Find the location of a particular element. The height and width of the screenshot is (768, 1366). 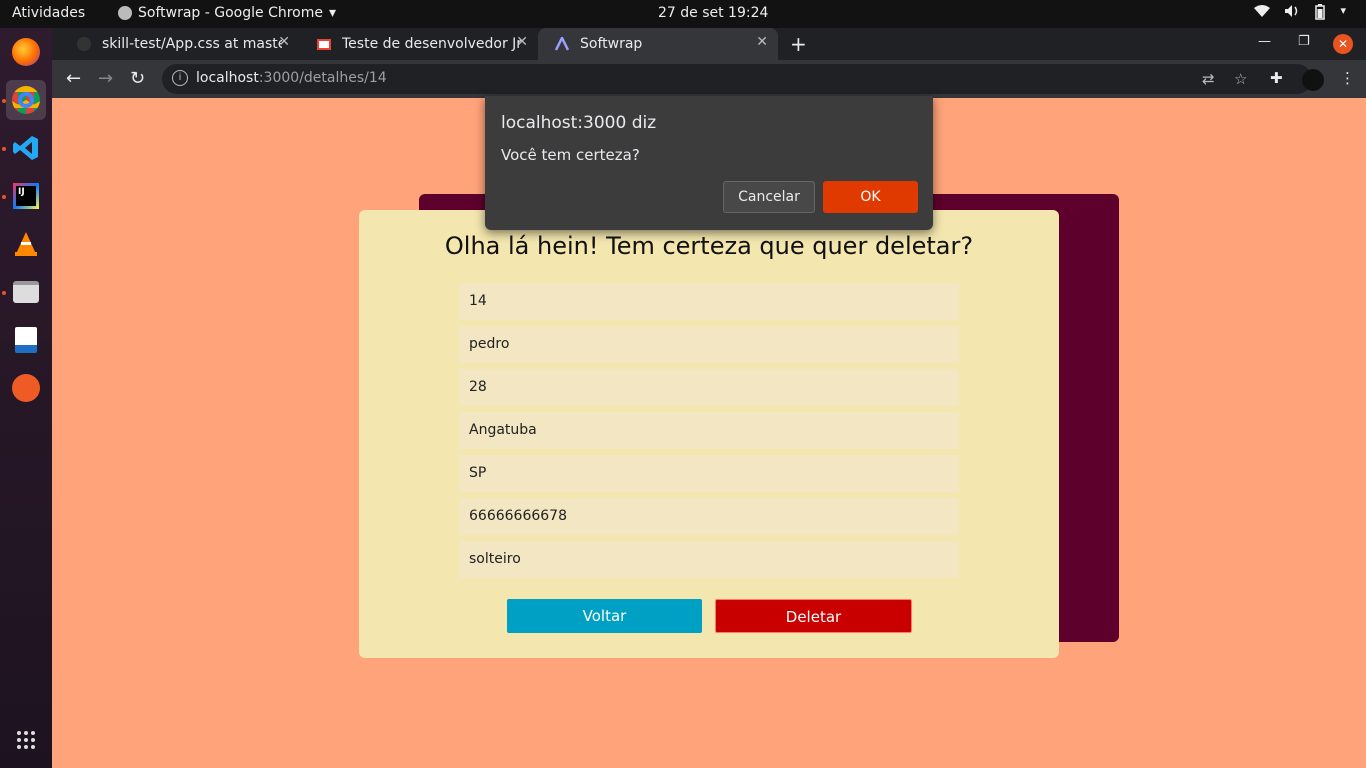

back-arrow-icon: ← is located at coordinates (73, 78).